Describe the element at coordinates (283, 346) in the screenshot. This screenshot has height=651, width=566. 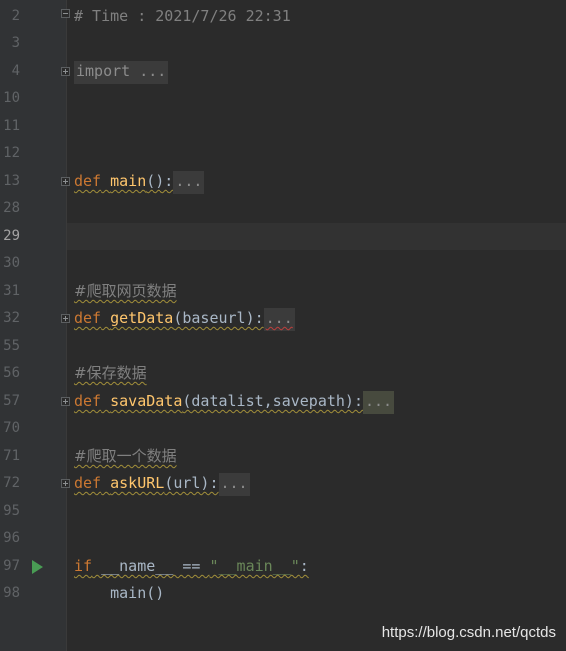
I see `code-line: 55` at that location.